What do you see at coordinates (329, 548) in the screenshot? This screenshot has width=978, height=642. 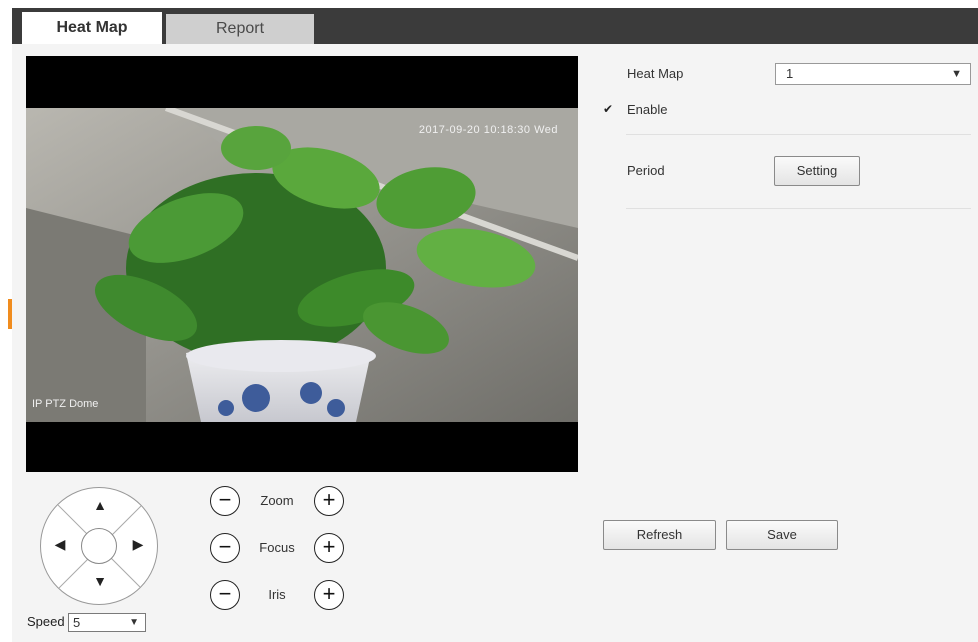 I see `focus-in-button: +` at bounding box center [329, 548].